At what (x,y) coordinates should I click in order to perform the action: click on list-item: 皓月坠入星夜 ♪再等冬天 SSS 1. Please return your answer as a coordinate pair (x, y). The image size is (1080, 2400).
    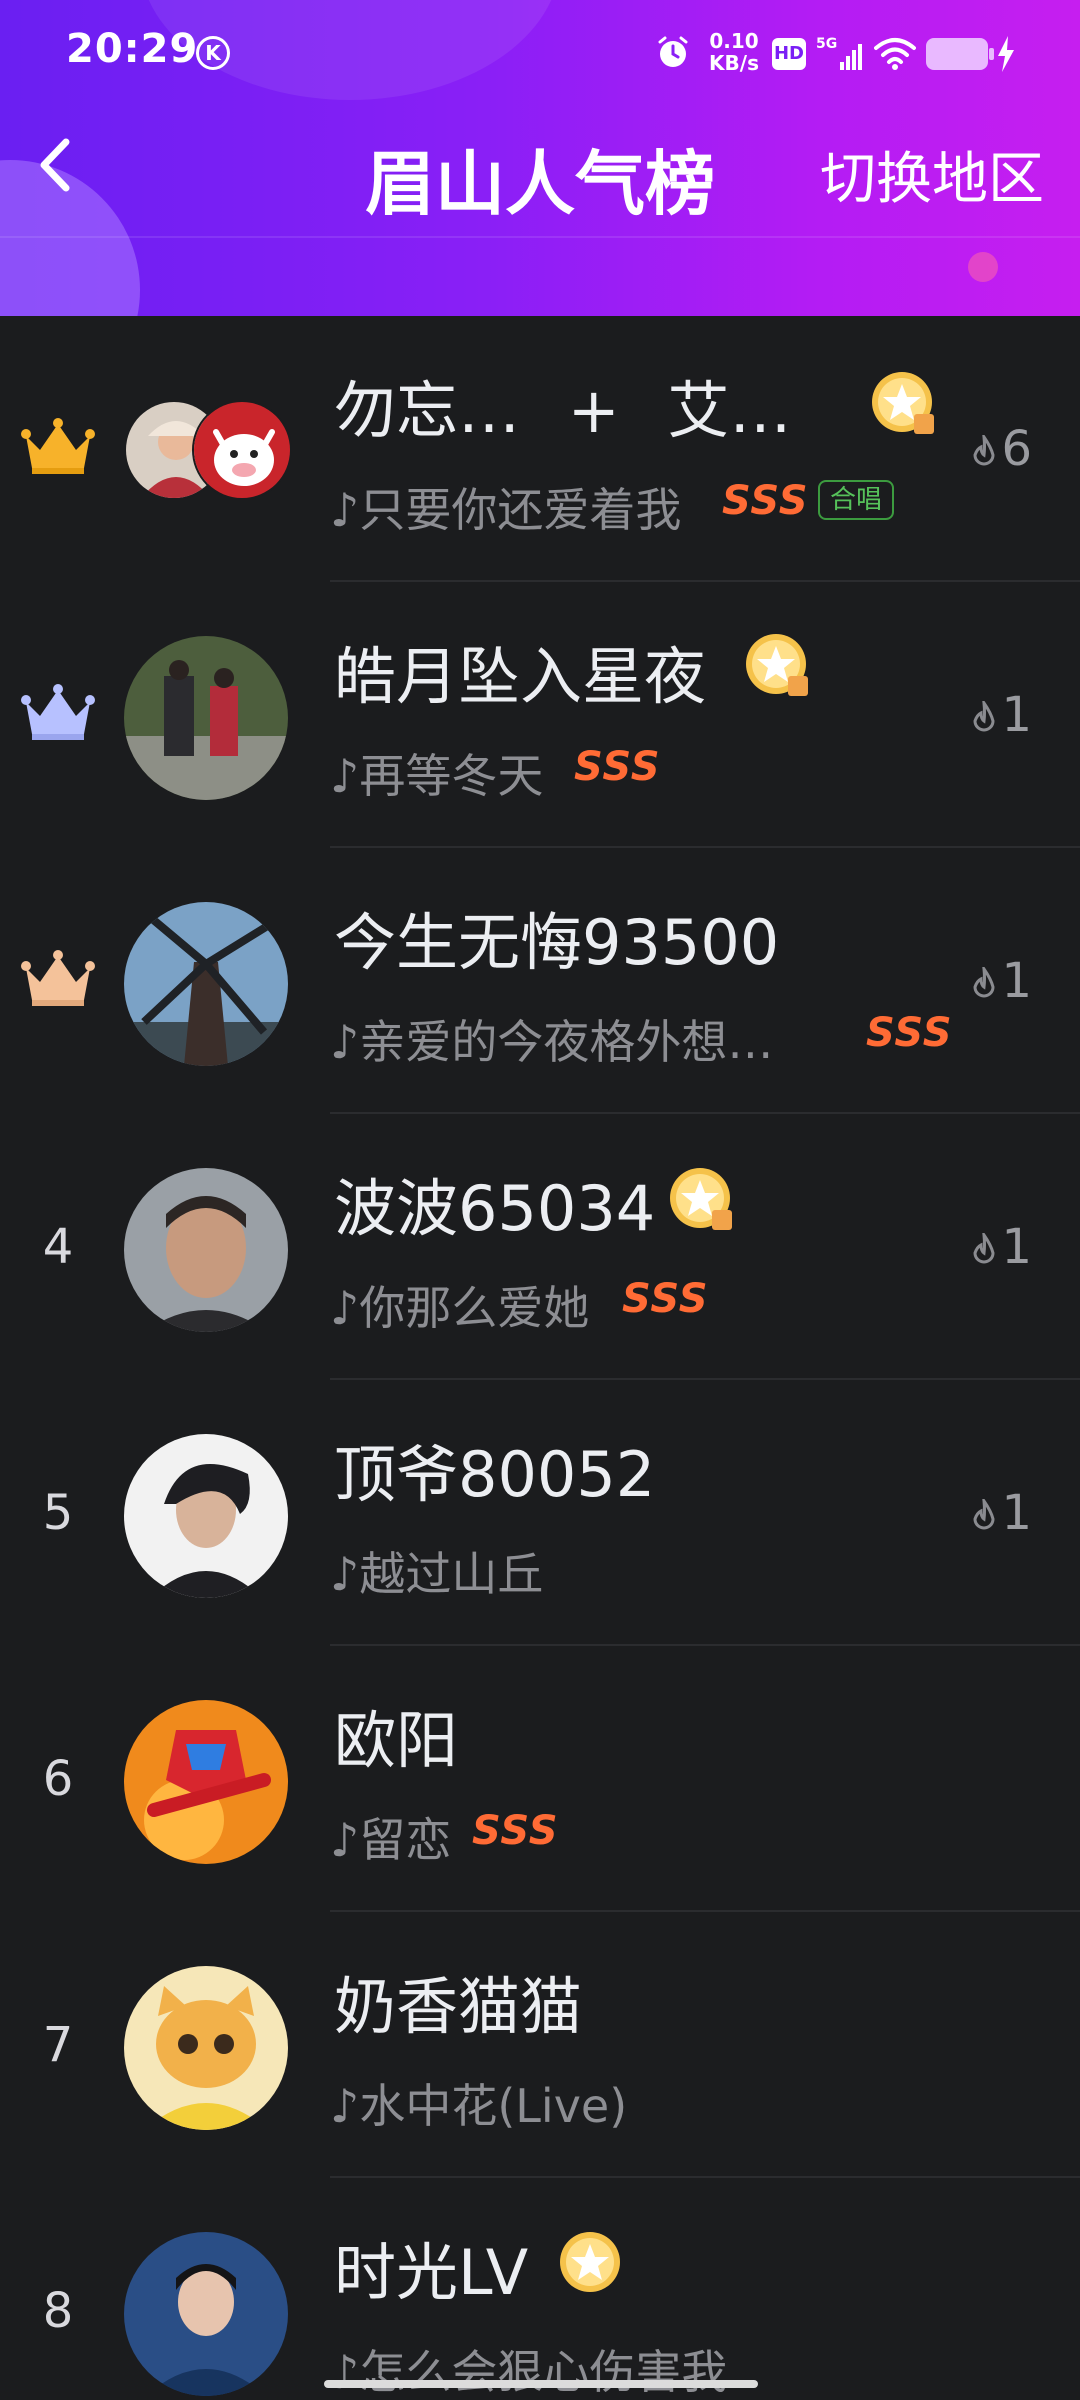
    Looking at the image, I should click on (540, 715).